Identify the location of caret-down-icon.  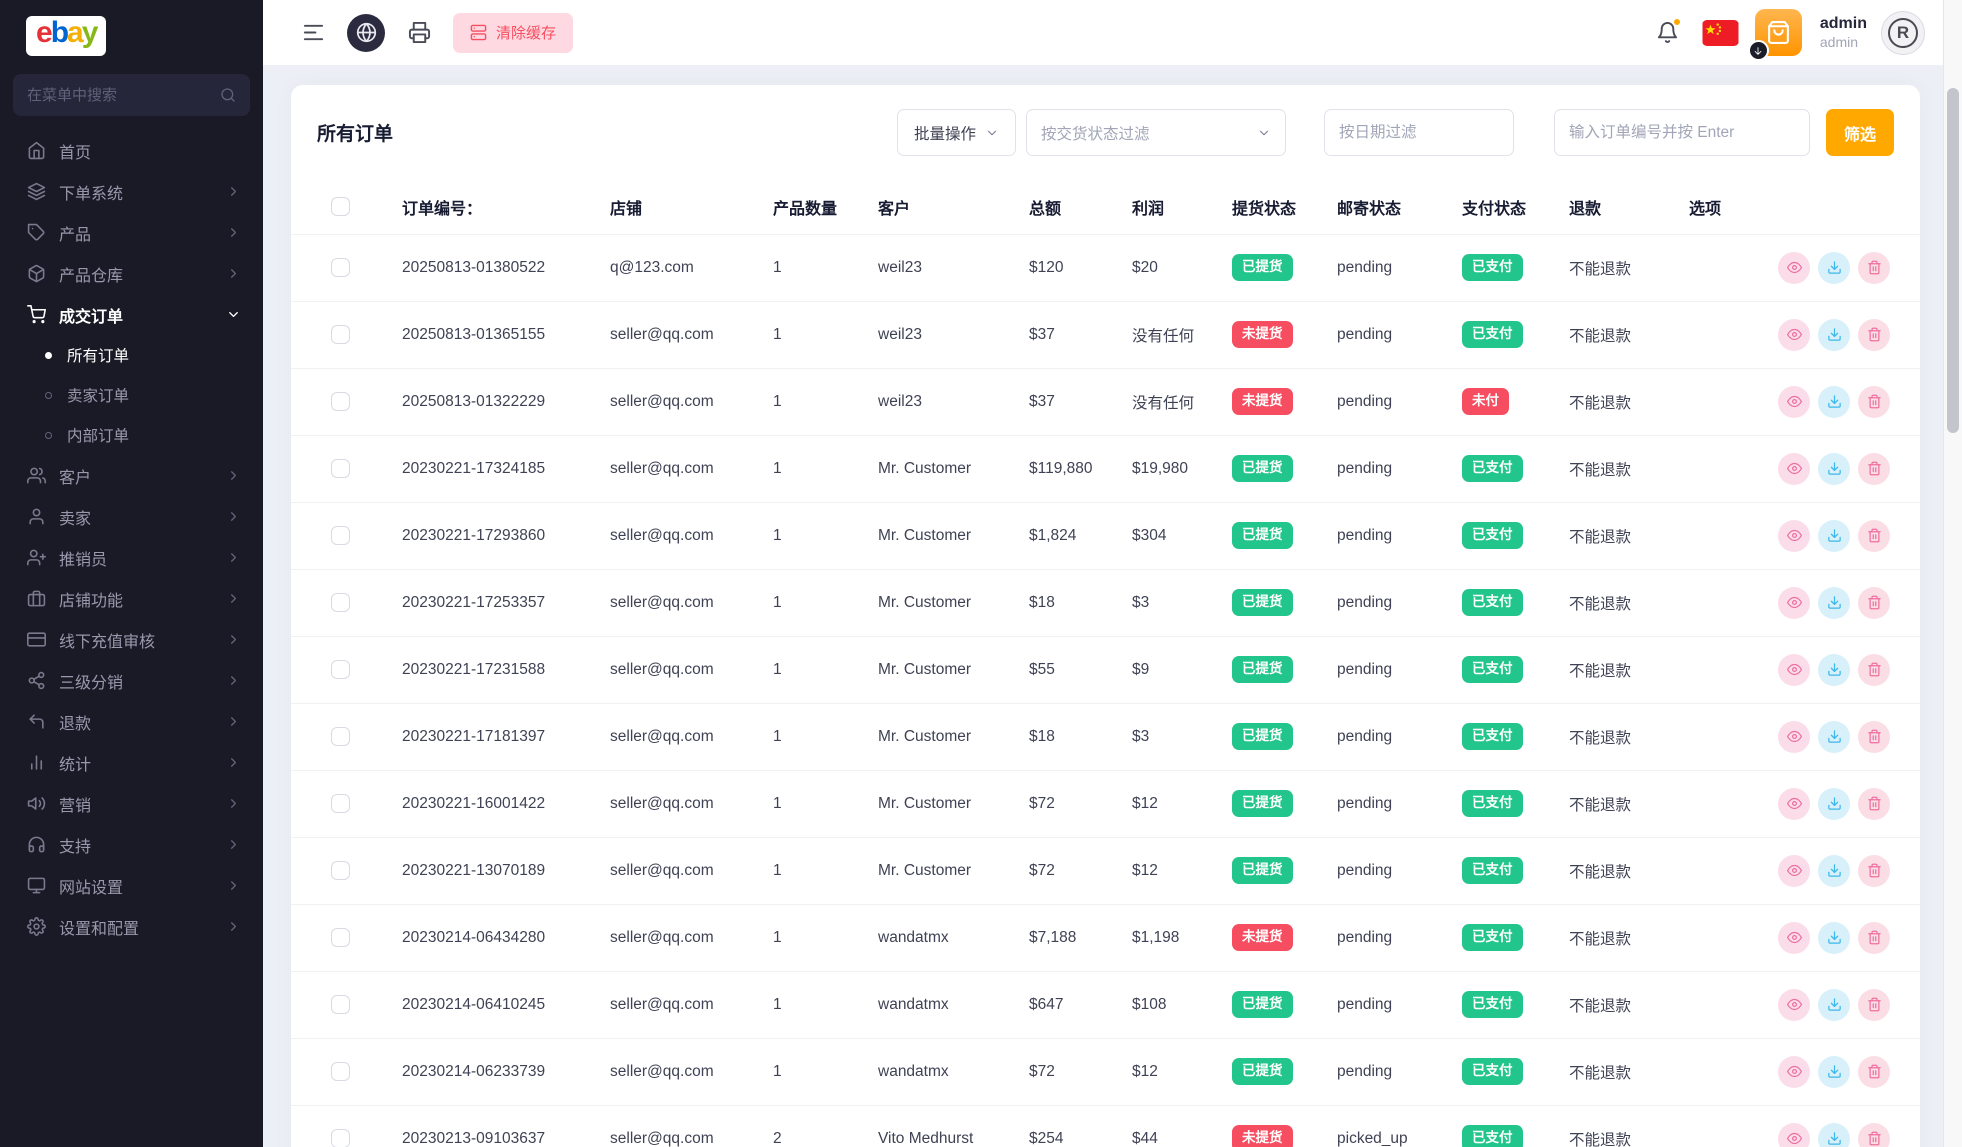
(992, 133).